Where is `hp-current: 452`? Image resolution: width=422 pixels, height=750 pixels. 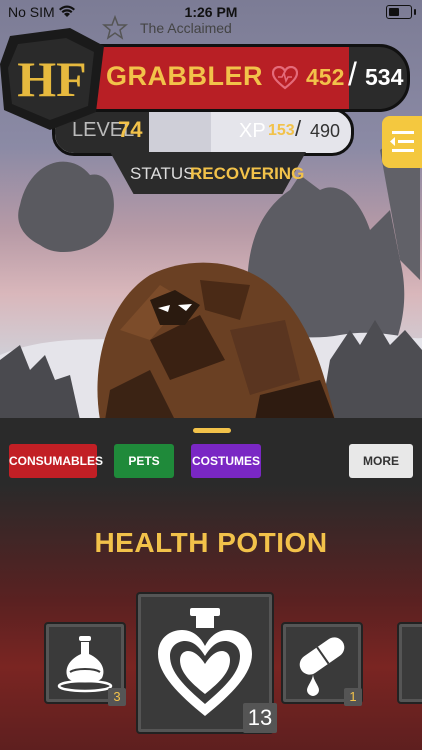 hp-current: 452 is located at coordinates (325, 77).